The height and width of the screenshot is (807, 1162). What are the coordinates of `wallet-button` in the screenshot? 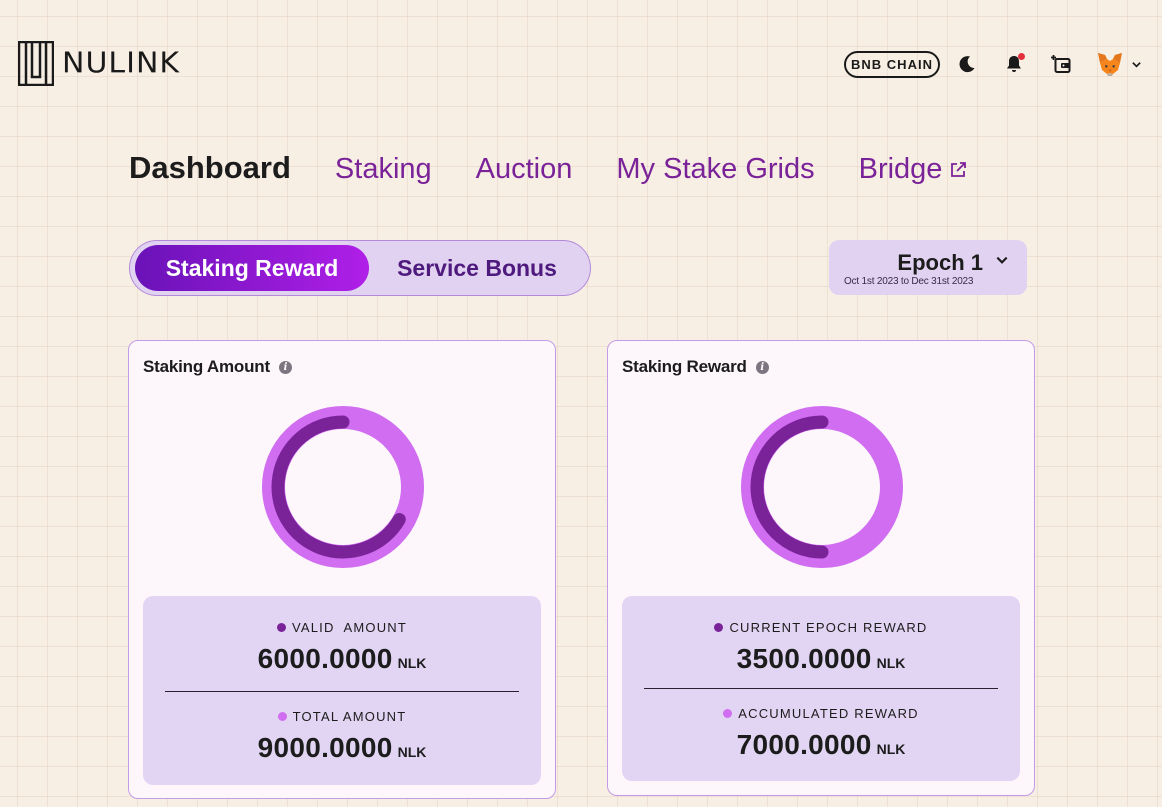 It's located at (1061, 64).